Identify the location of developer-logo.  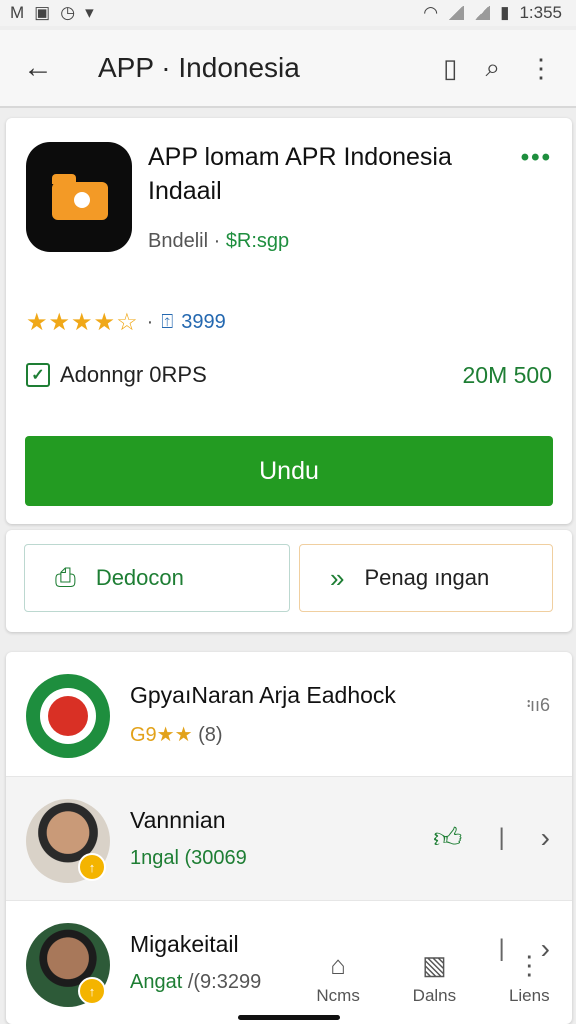
(68, 716).